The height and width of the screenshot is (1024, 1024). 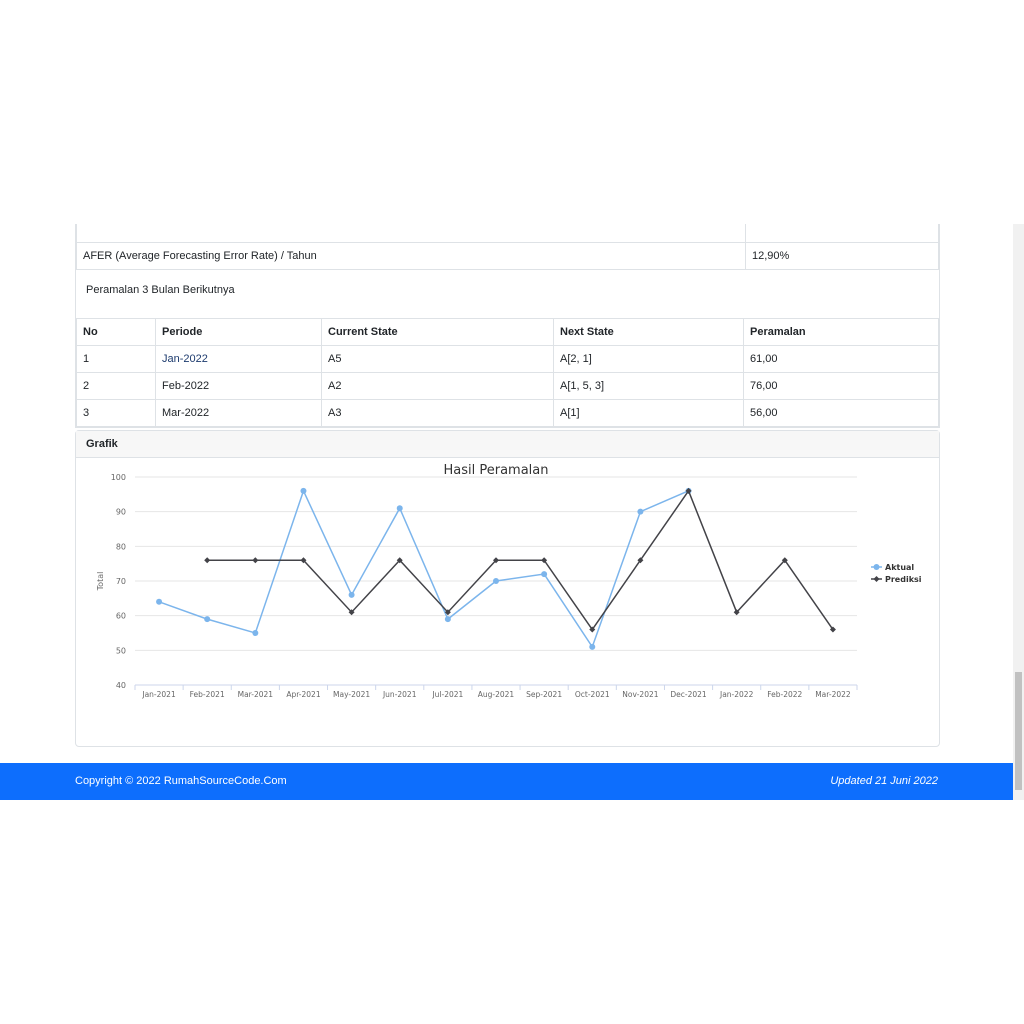 I want to click on y-tick-label: 50, so click(x=121, y=650).